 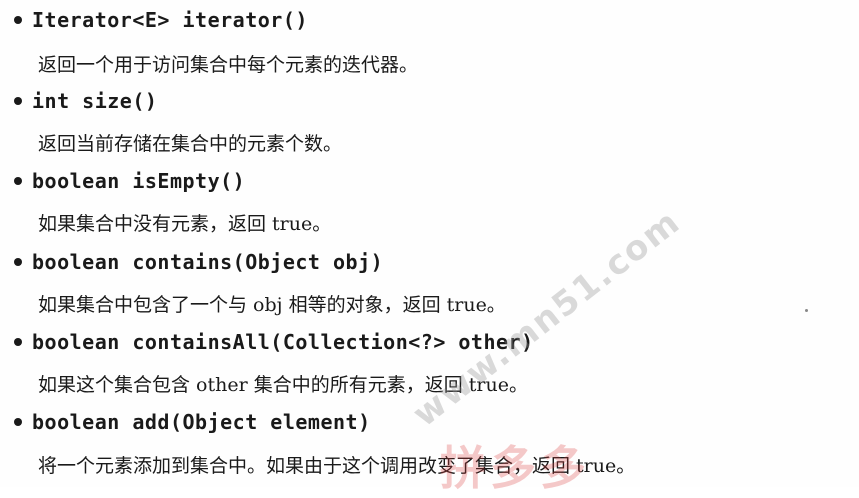 What do you see at coordinates (228, 65) in the screenshot?
I see `method-description: 返回一个用于访问集合中每个元素的迭代器。` at bounding box center [228, 65].